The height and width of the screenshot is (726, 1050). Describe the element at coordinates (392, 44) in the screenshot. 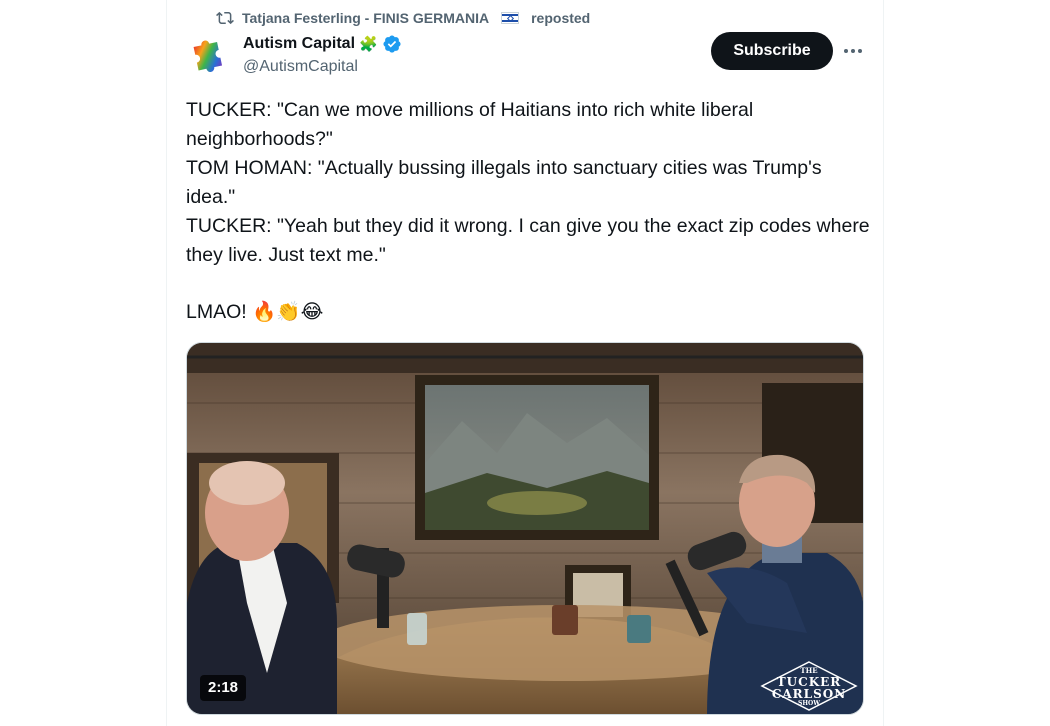

I see `verified-badge-icon` at that location.